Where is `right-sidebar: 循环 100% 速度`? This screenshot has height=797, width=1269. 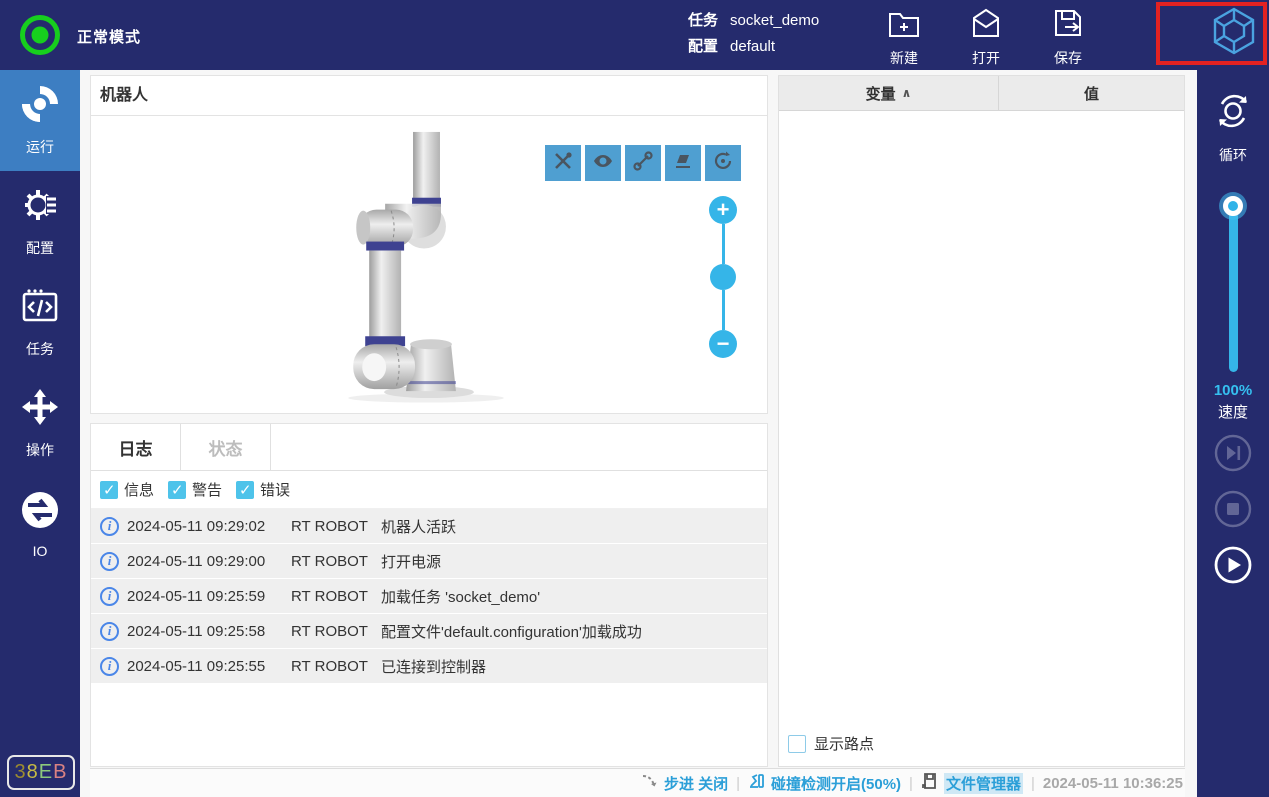
right-sidebar: 循环 100% 速度 is located at coordinates (1233, 433).